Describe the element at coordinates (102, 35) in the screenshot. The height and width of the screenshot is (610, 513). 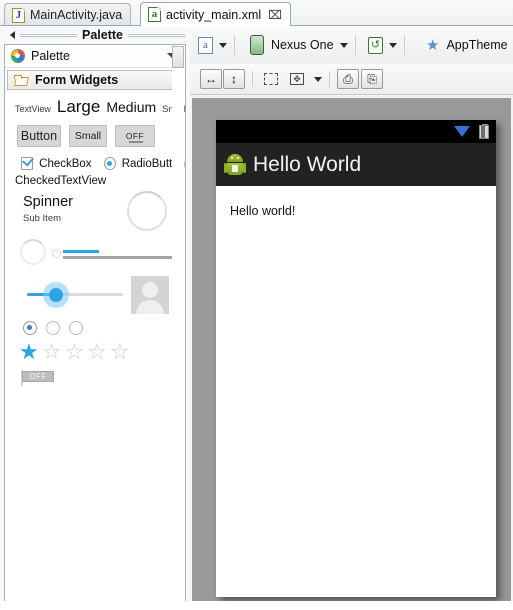
I see `palette-pane-title: Palette` at that location.